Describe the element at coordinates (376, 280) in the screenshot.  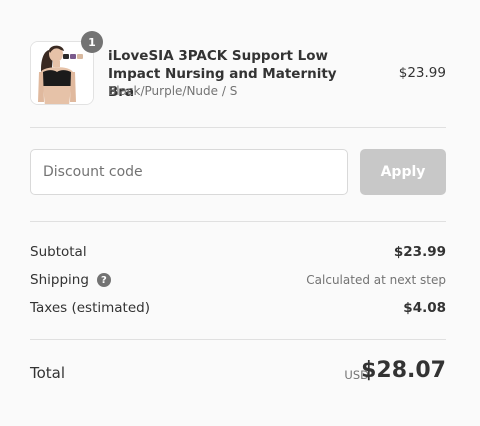
I see `shipping-value: Calculated at next step` at that location.